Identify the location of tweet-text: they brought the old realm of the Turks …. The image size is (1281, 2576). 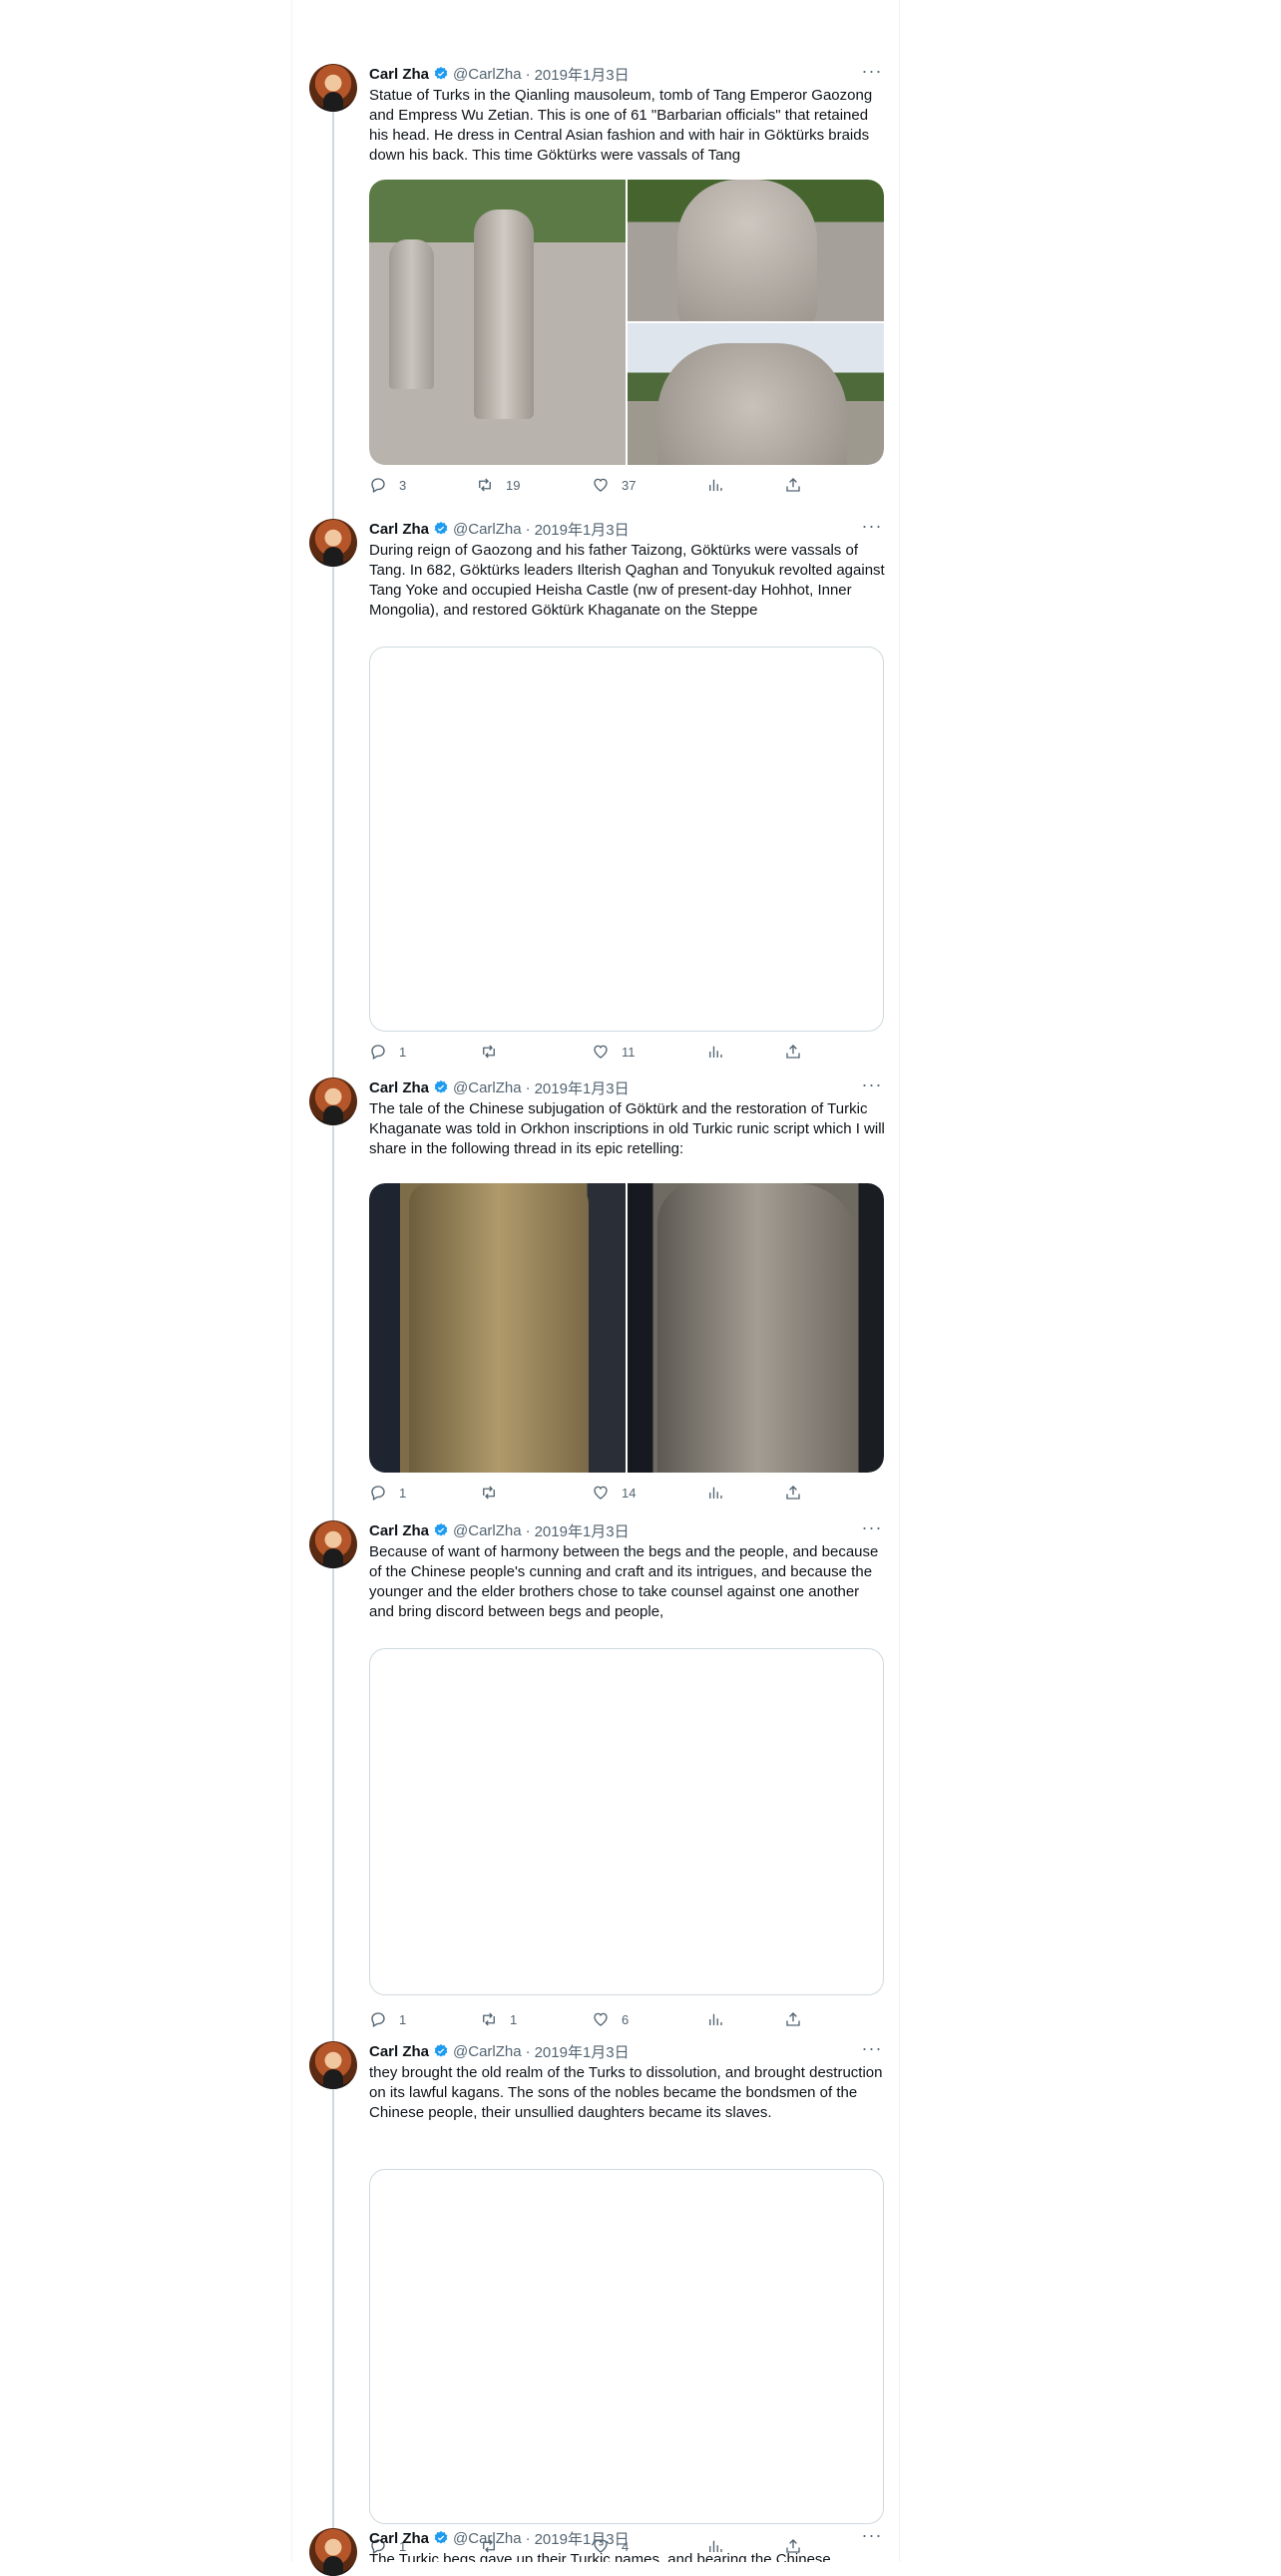
(626, 2092).